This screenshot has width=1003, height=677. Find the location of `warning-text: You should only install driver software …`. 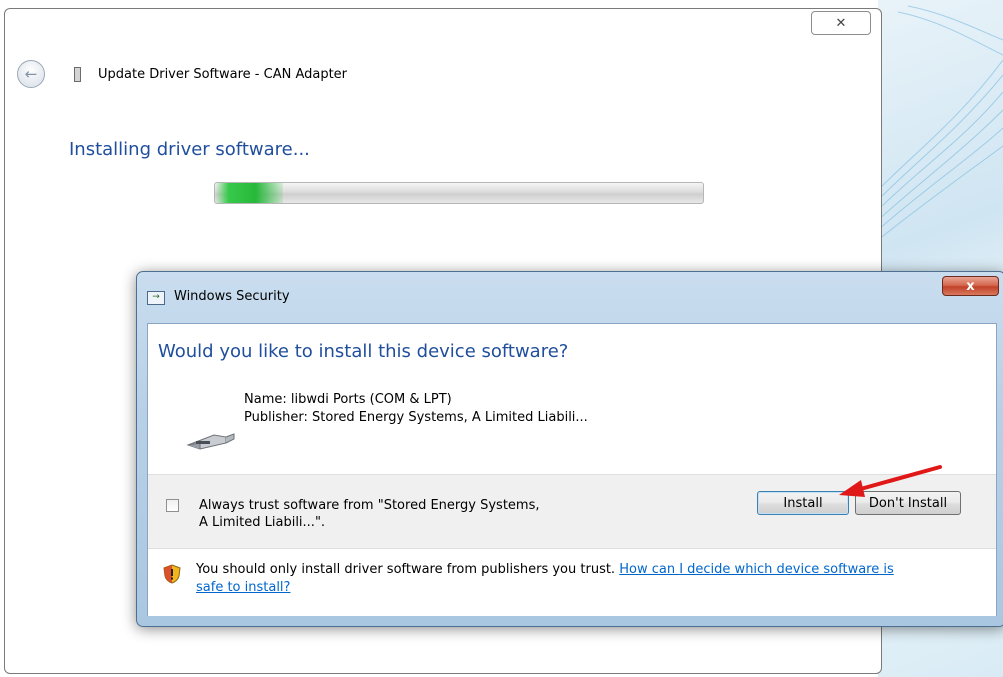

warning-text: You should only install driver software … is located at coordinates (406, 569).